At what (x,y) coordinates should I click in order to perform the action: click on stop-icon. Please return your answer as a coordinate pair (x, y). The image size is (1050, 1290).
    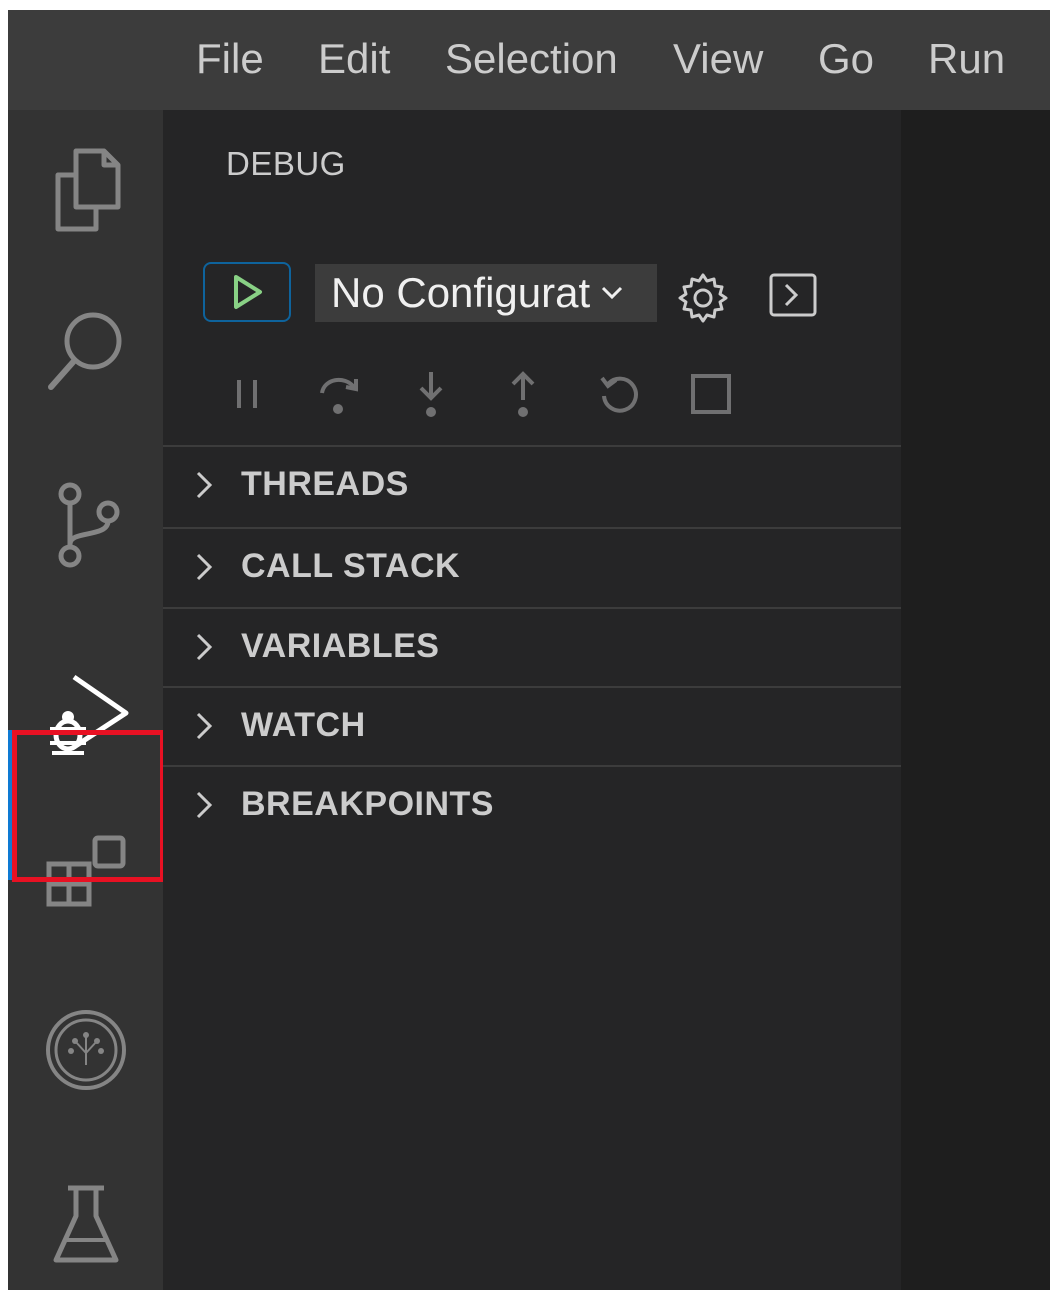
    Looking at the image, I should click on (711, 394).